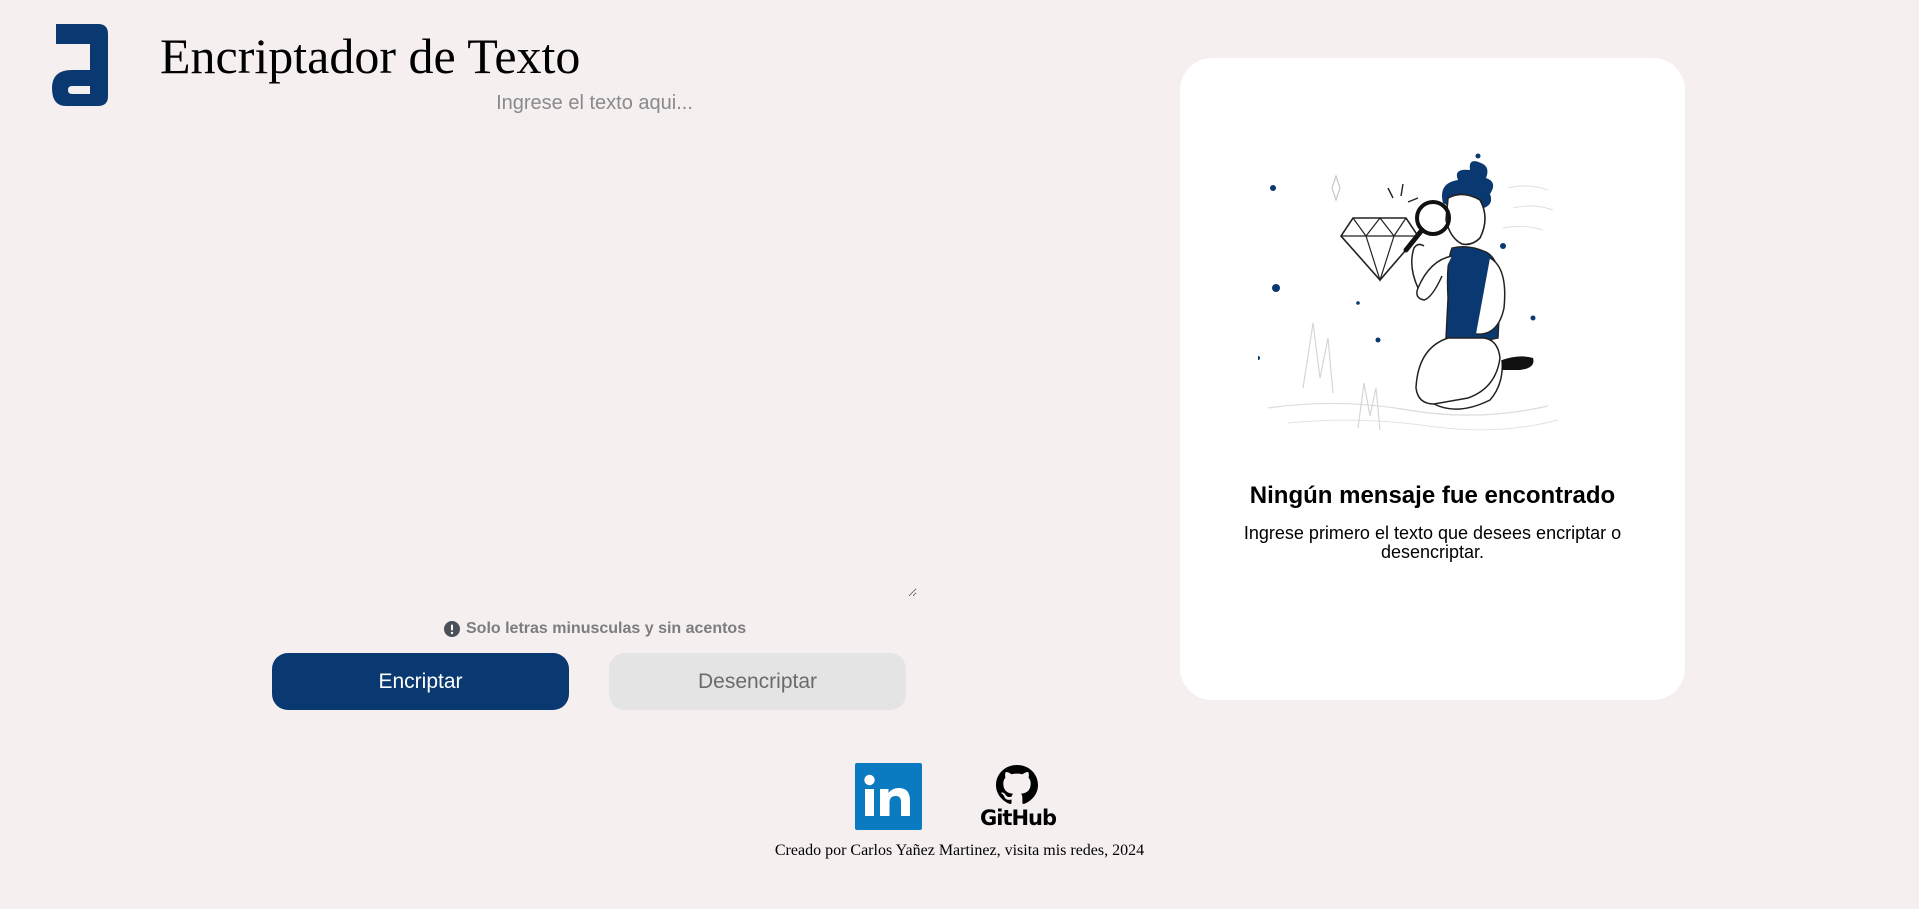 This screenshot has height=909, width=1919. What do you see at coordinates (606, 628) in the screenshot?
I see `hint-text: Solo letras minusculas y sin acentos` at bounding box center [606, 628].